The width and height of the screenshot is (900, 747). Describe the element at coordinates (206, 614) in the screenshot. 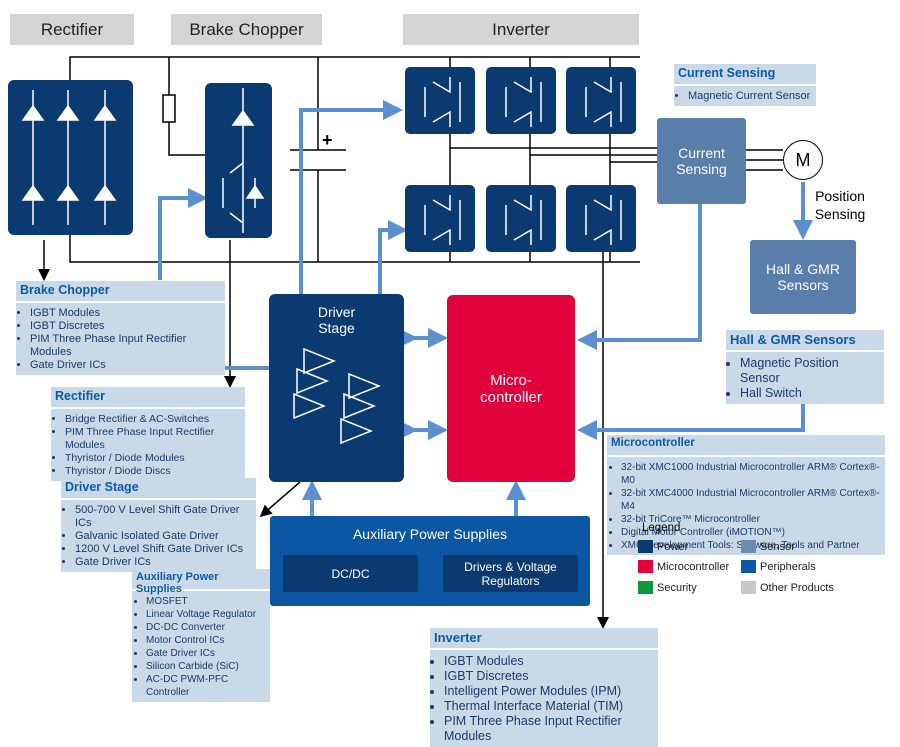

I see `info-item: Linear Voltage Regulator` at that location.